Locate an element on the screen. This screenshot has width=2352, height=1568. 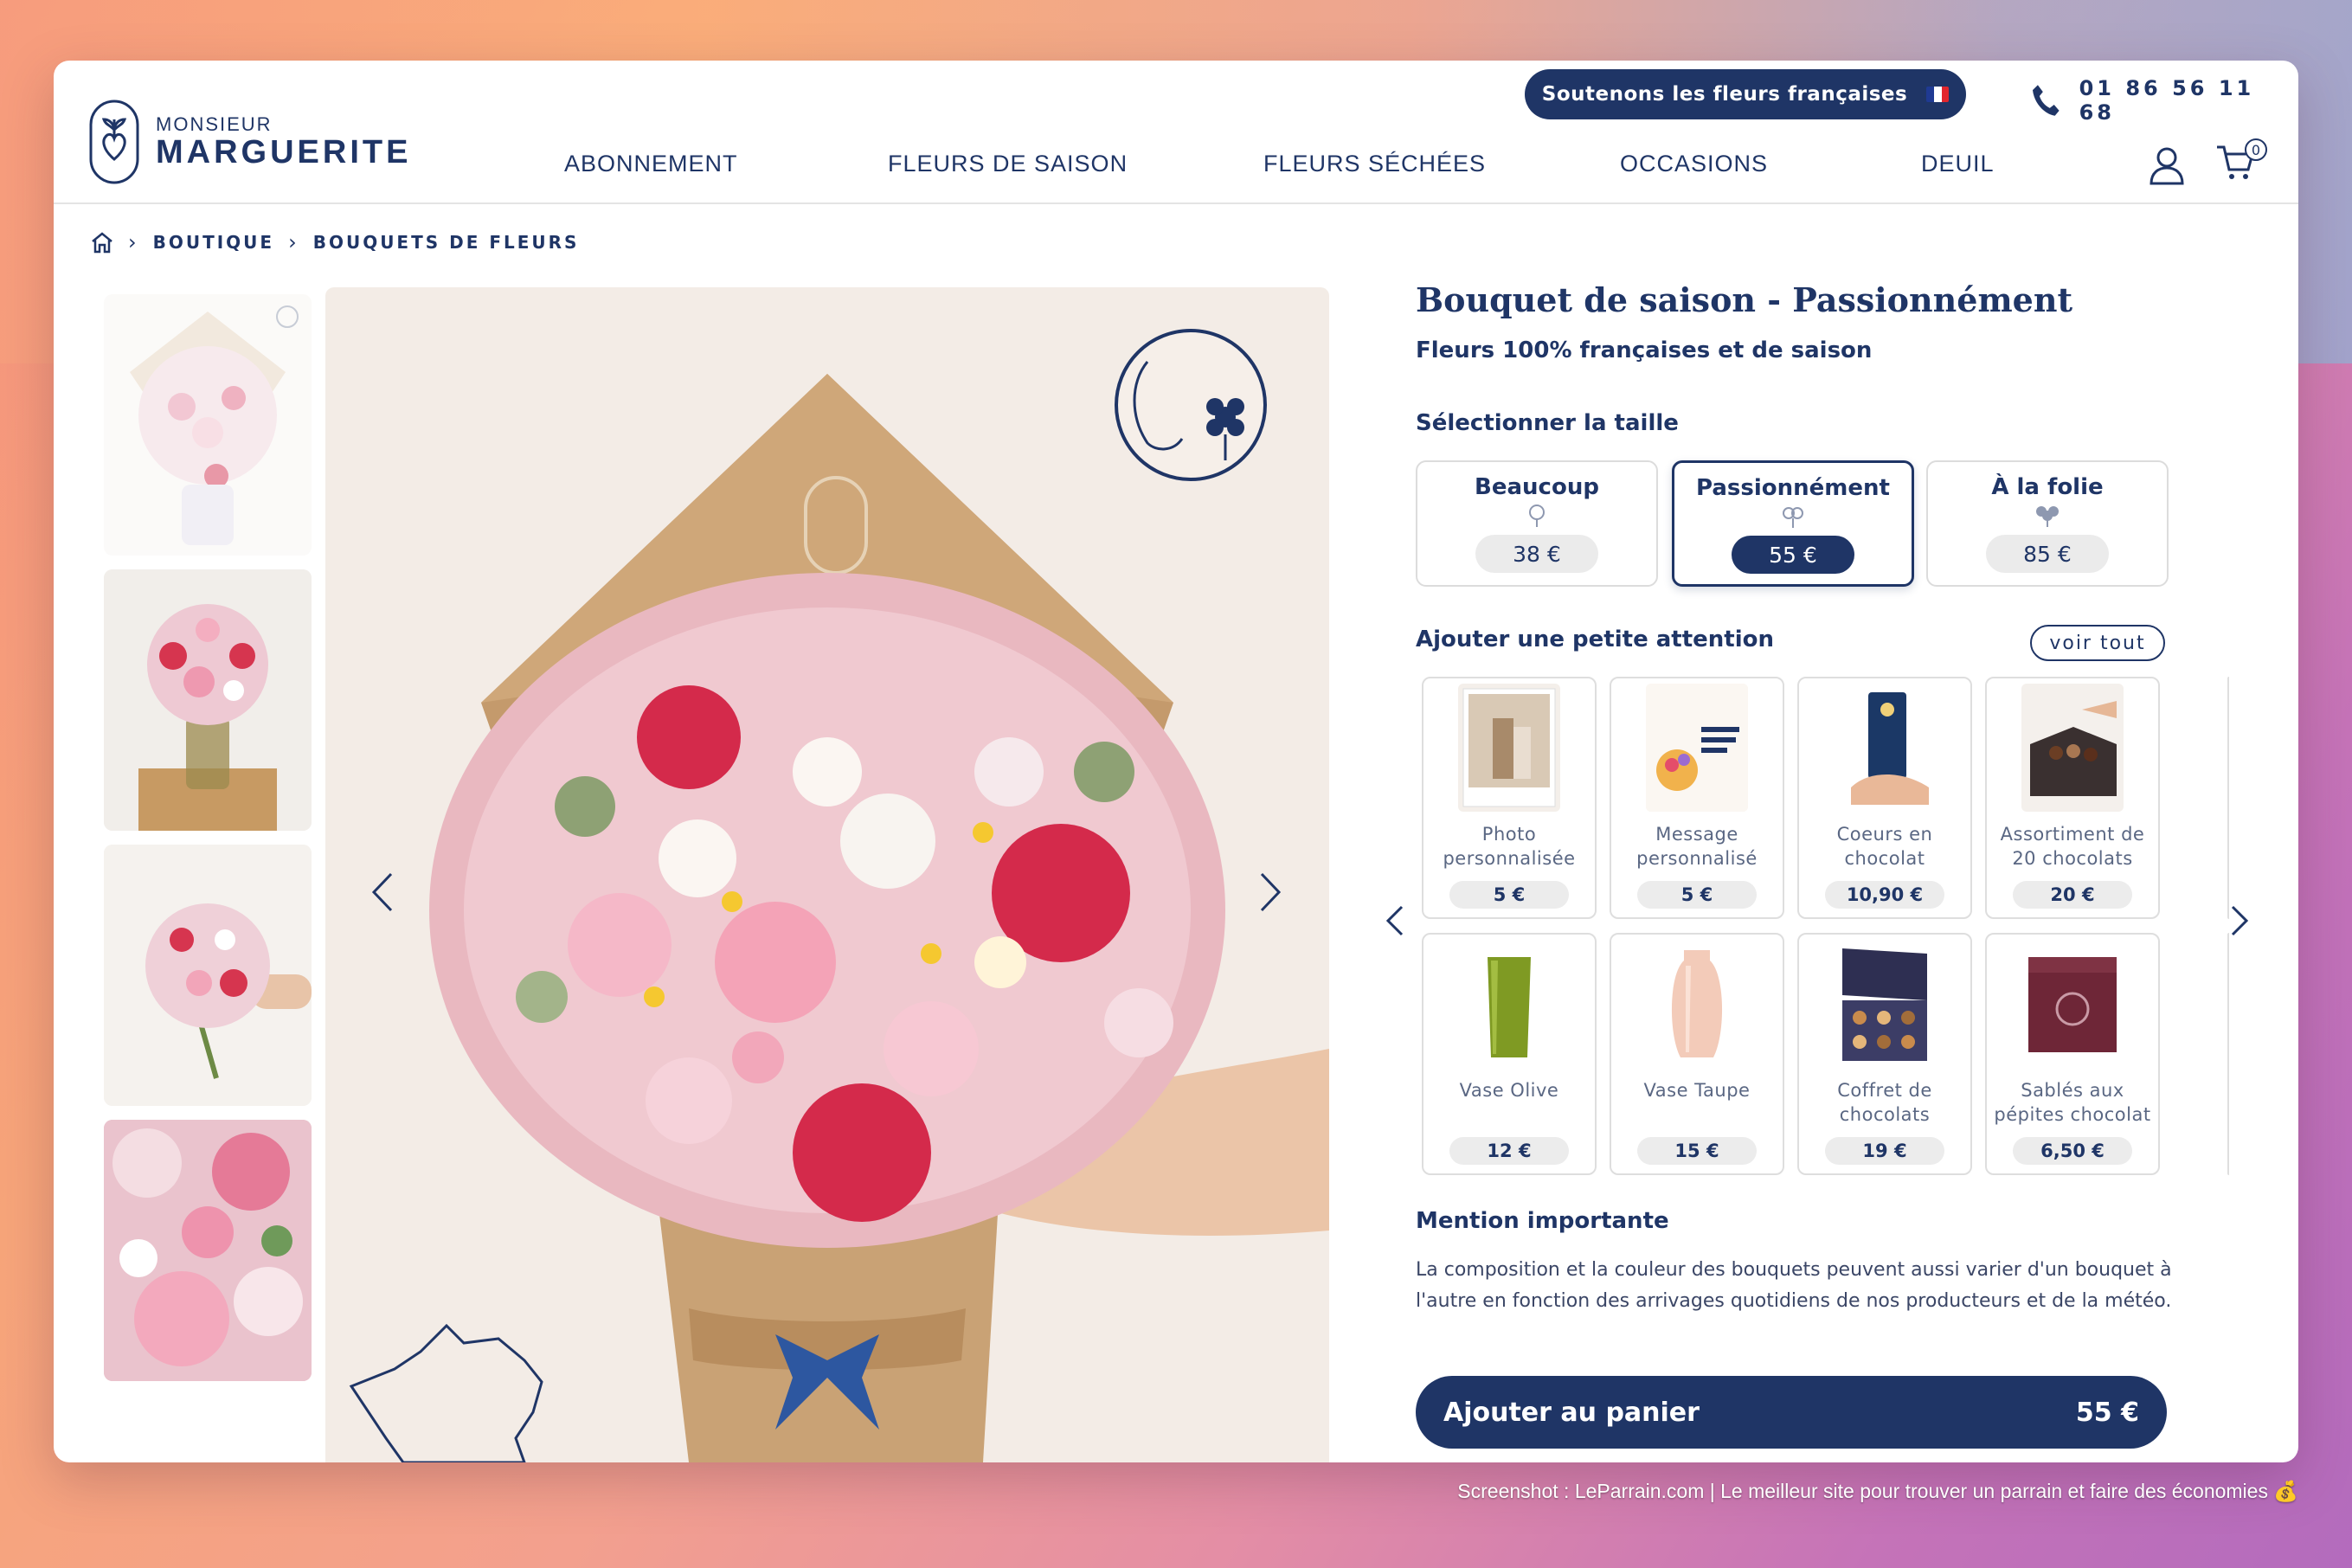
gift-name: Assortiment de 20 chocolats is located at coordinates (2072, 846).